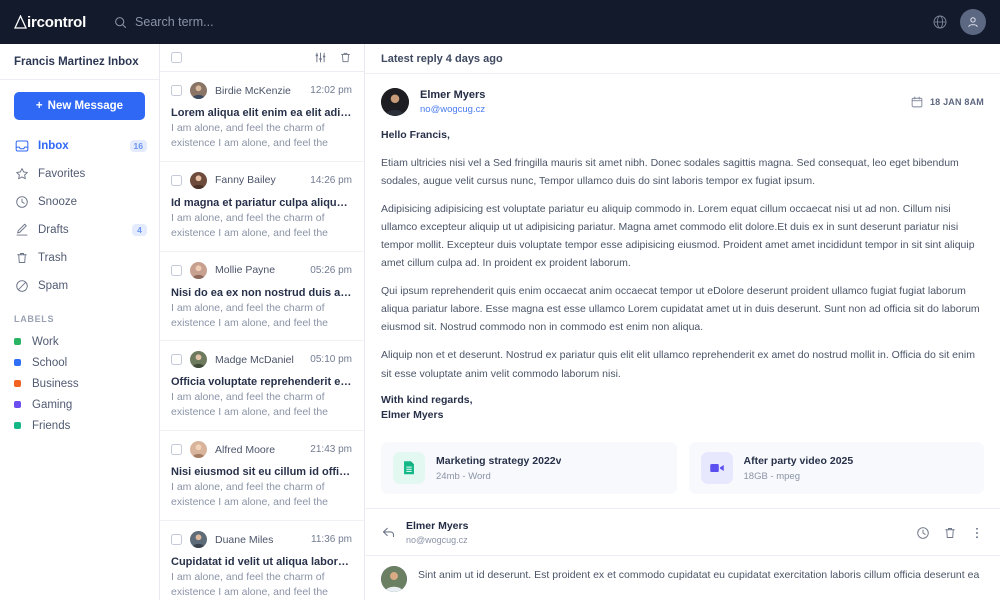 The image size is (1000, 600). Describe the element at coordinates (79, 341) in the screenshot. I see `label-item-work: Work` at that location.